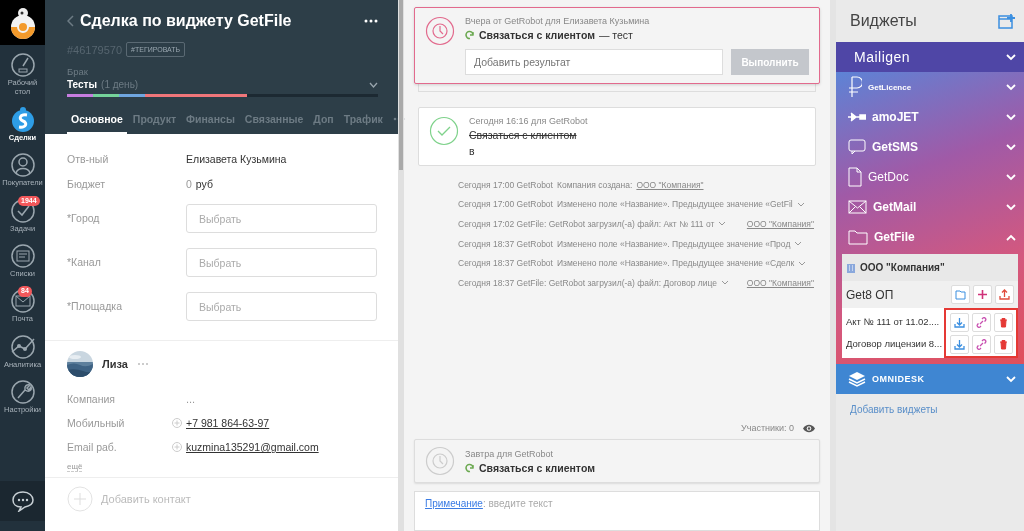  What do you see at coordinates (323, 121) in the screenshot?
I see `tab: Доп` at bounding box center [323, 121].